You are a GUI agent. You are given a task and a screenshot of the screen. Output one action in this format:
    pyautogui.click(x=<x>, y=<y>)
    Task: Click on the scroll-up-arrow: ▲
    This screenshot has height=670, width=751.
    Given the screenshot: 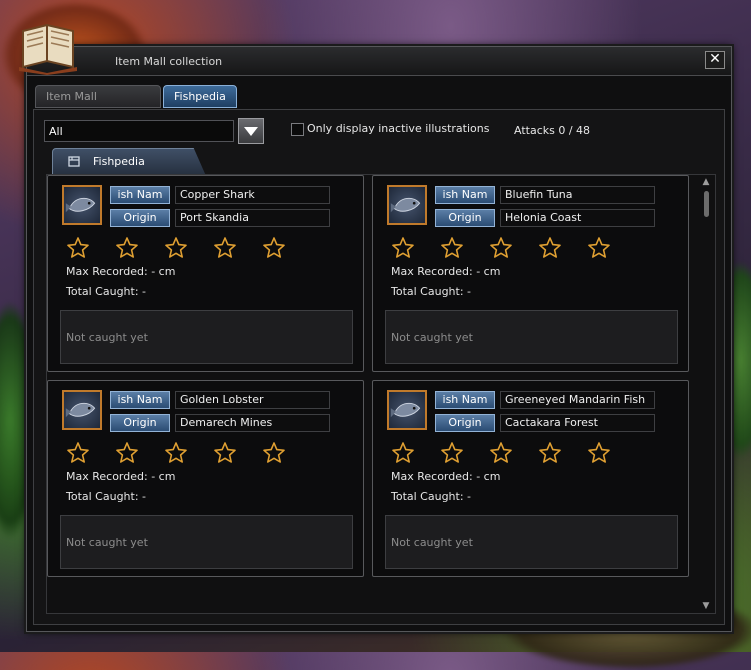 What is the action you would take?
    pyautogui.click(x=706, y=182)
    